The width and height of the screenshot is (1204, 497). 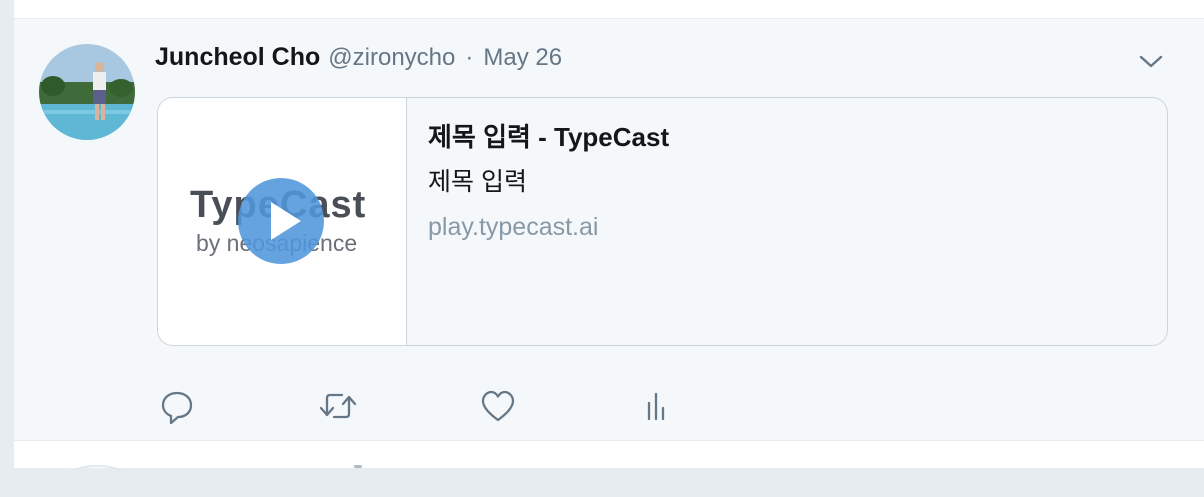 What do you see at coordinates (338, 406) in the screenshot?
I see `retweet-icon` at bounding box center [338, 406].